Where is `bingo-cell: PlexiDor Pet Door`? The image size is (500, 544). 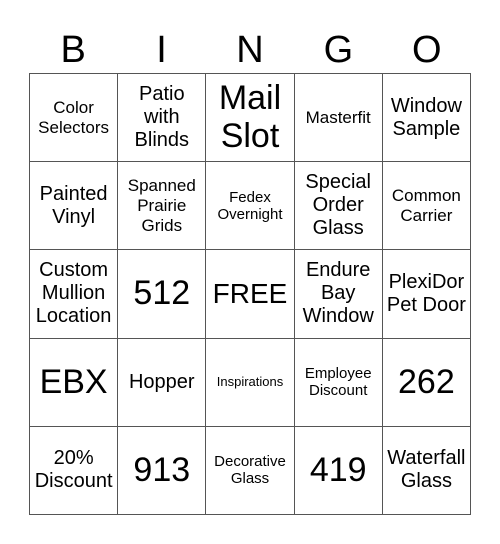
bingo-cell: PlexiDor Pet Door is located at coordinates (426, 294).